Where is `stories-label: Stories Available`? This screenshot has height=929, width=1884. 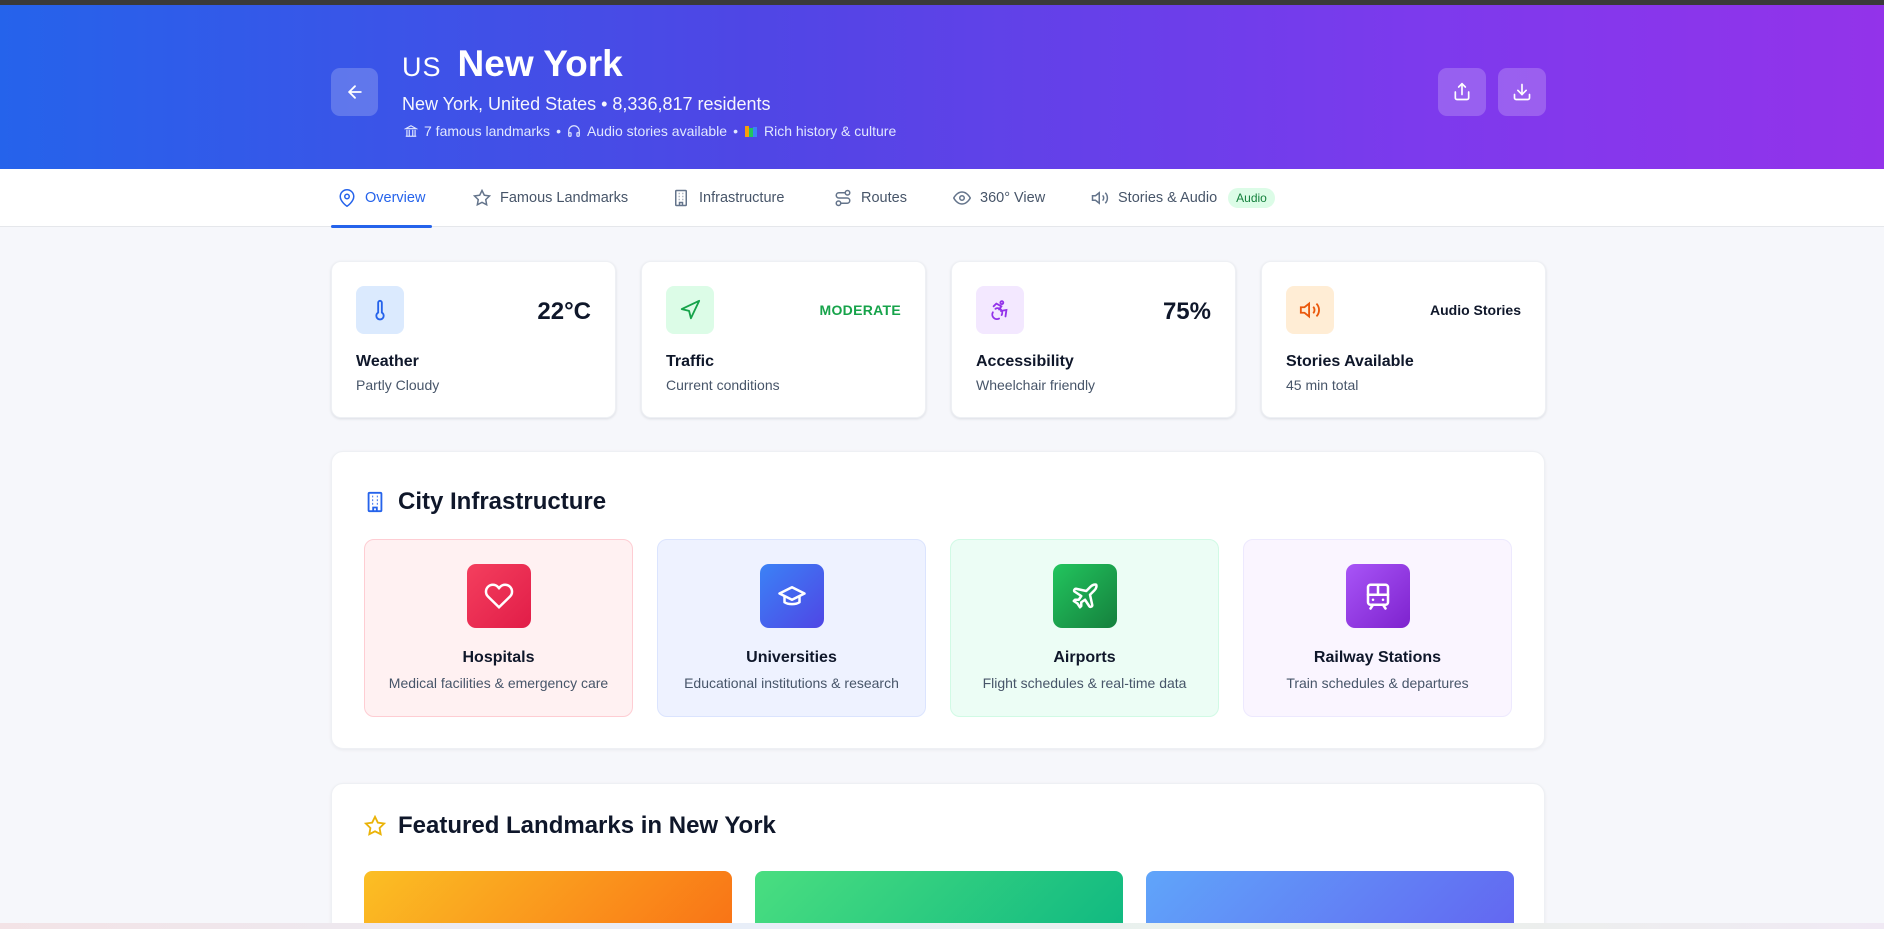 stories-label: Stories Available is located at coordinates (1350, 361).